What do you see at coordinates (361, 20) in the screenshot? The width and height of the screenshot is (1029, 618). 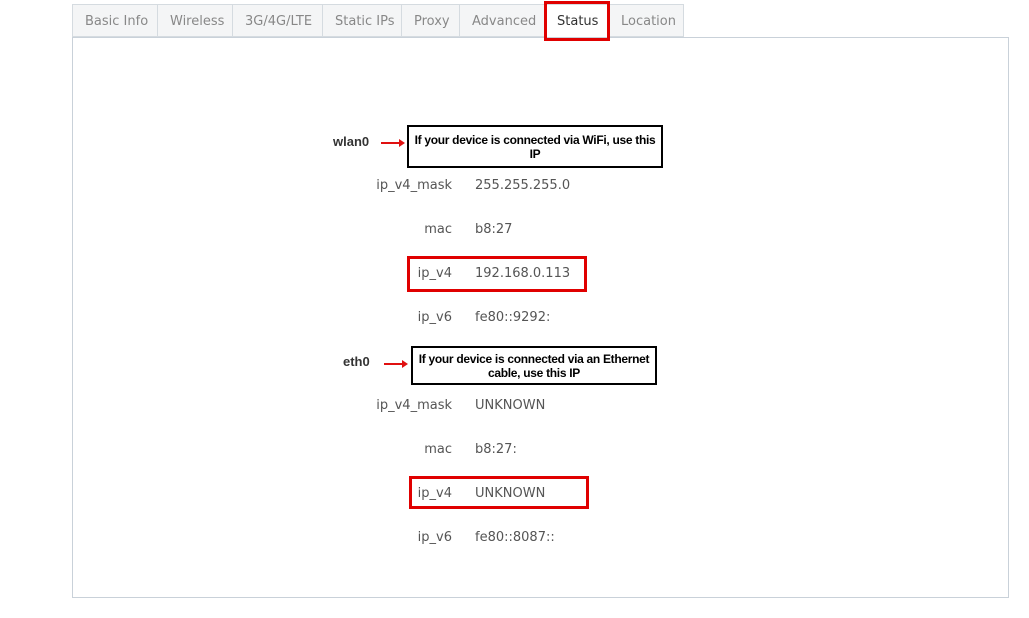 I see `tab-static-ips: Static IPs` at bounding box center [361, 20].